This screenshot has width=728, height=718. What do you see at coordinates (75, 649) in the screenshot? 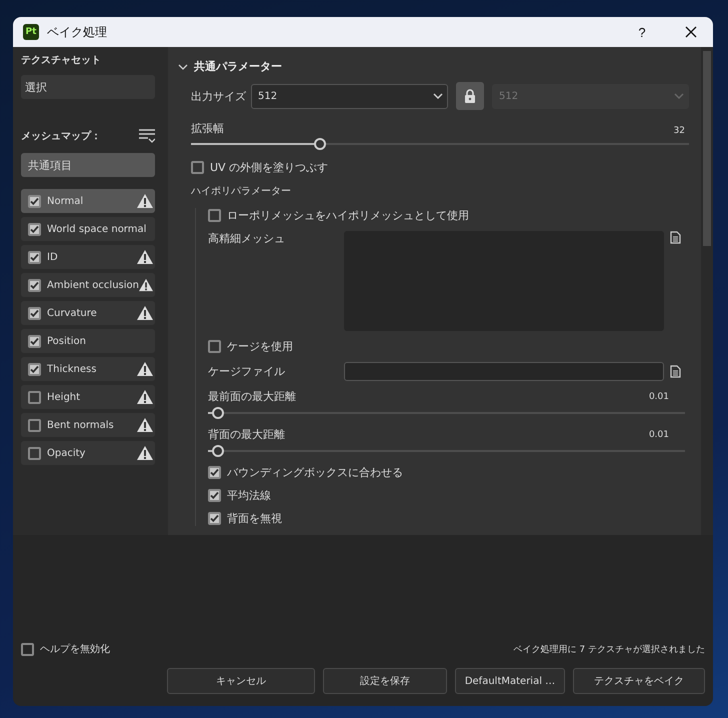
I see `checkbox-label: ヘルプを無効化` at bounding box center [75, 649].